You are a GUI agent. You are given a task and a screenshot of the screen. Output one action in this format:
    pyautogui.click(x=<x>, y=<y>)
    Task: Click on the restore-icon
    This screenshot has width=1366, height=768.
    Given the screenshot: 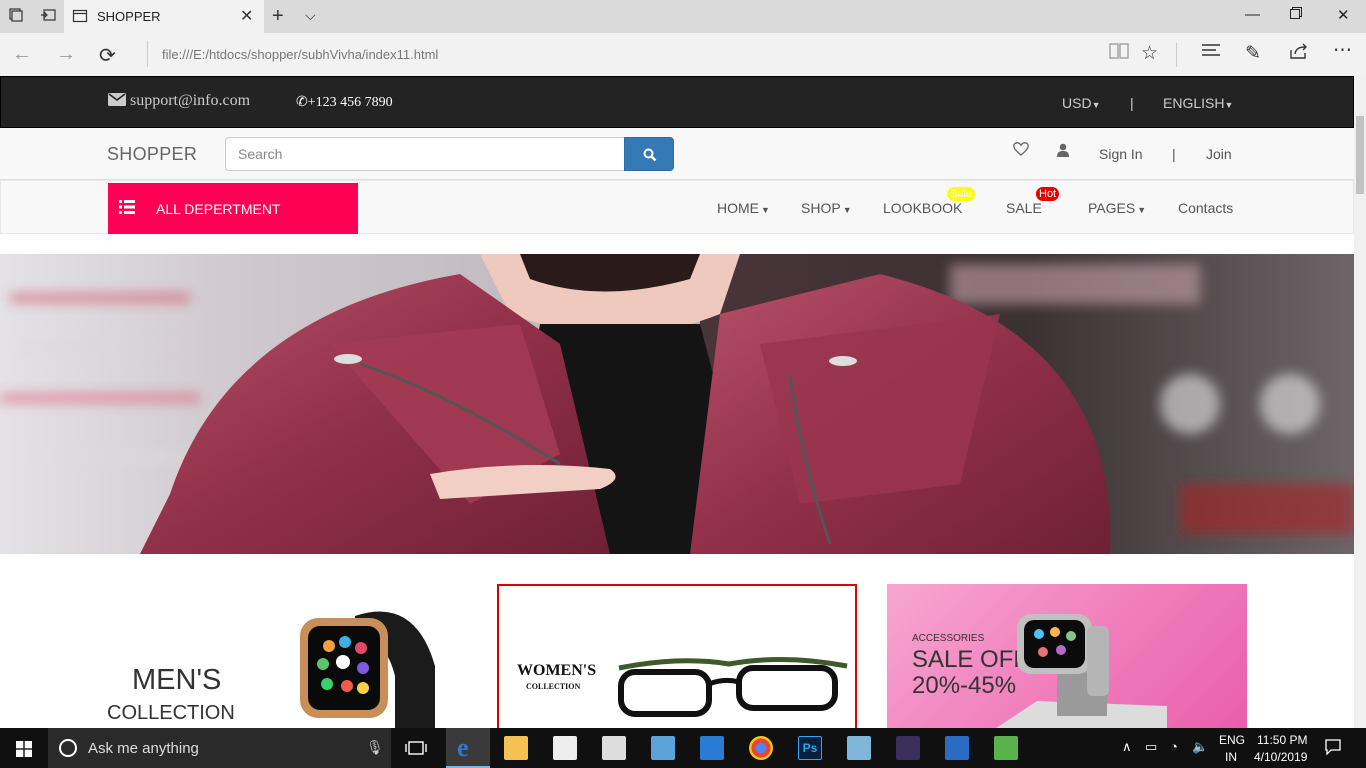 What is the action you would take?
    pyautogui.click(x=1296, y=14)
    